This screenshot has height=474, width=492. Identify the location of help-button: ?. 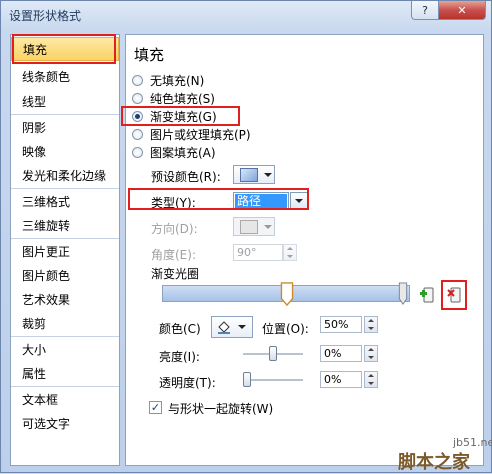
(425, 10).